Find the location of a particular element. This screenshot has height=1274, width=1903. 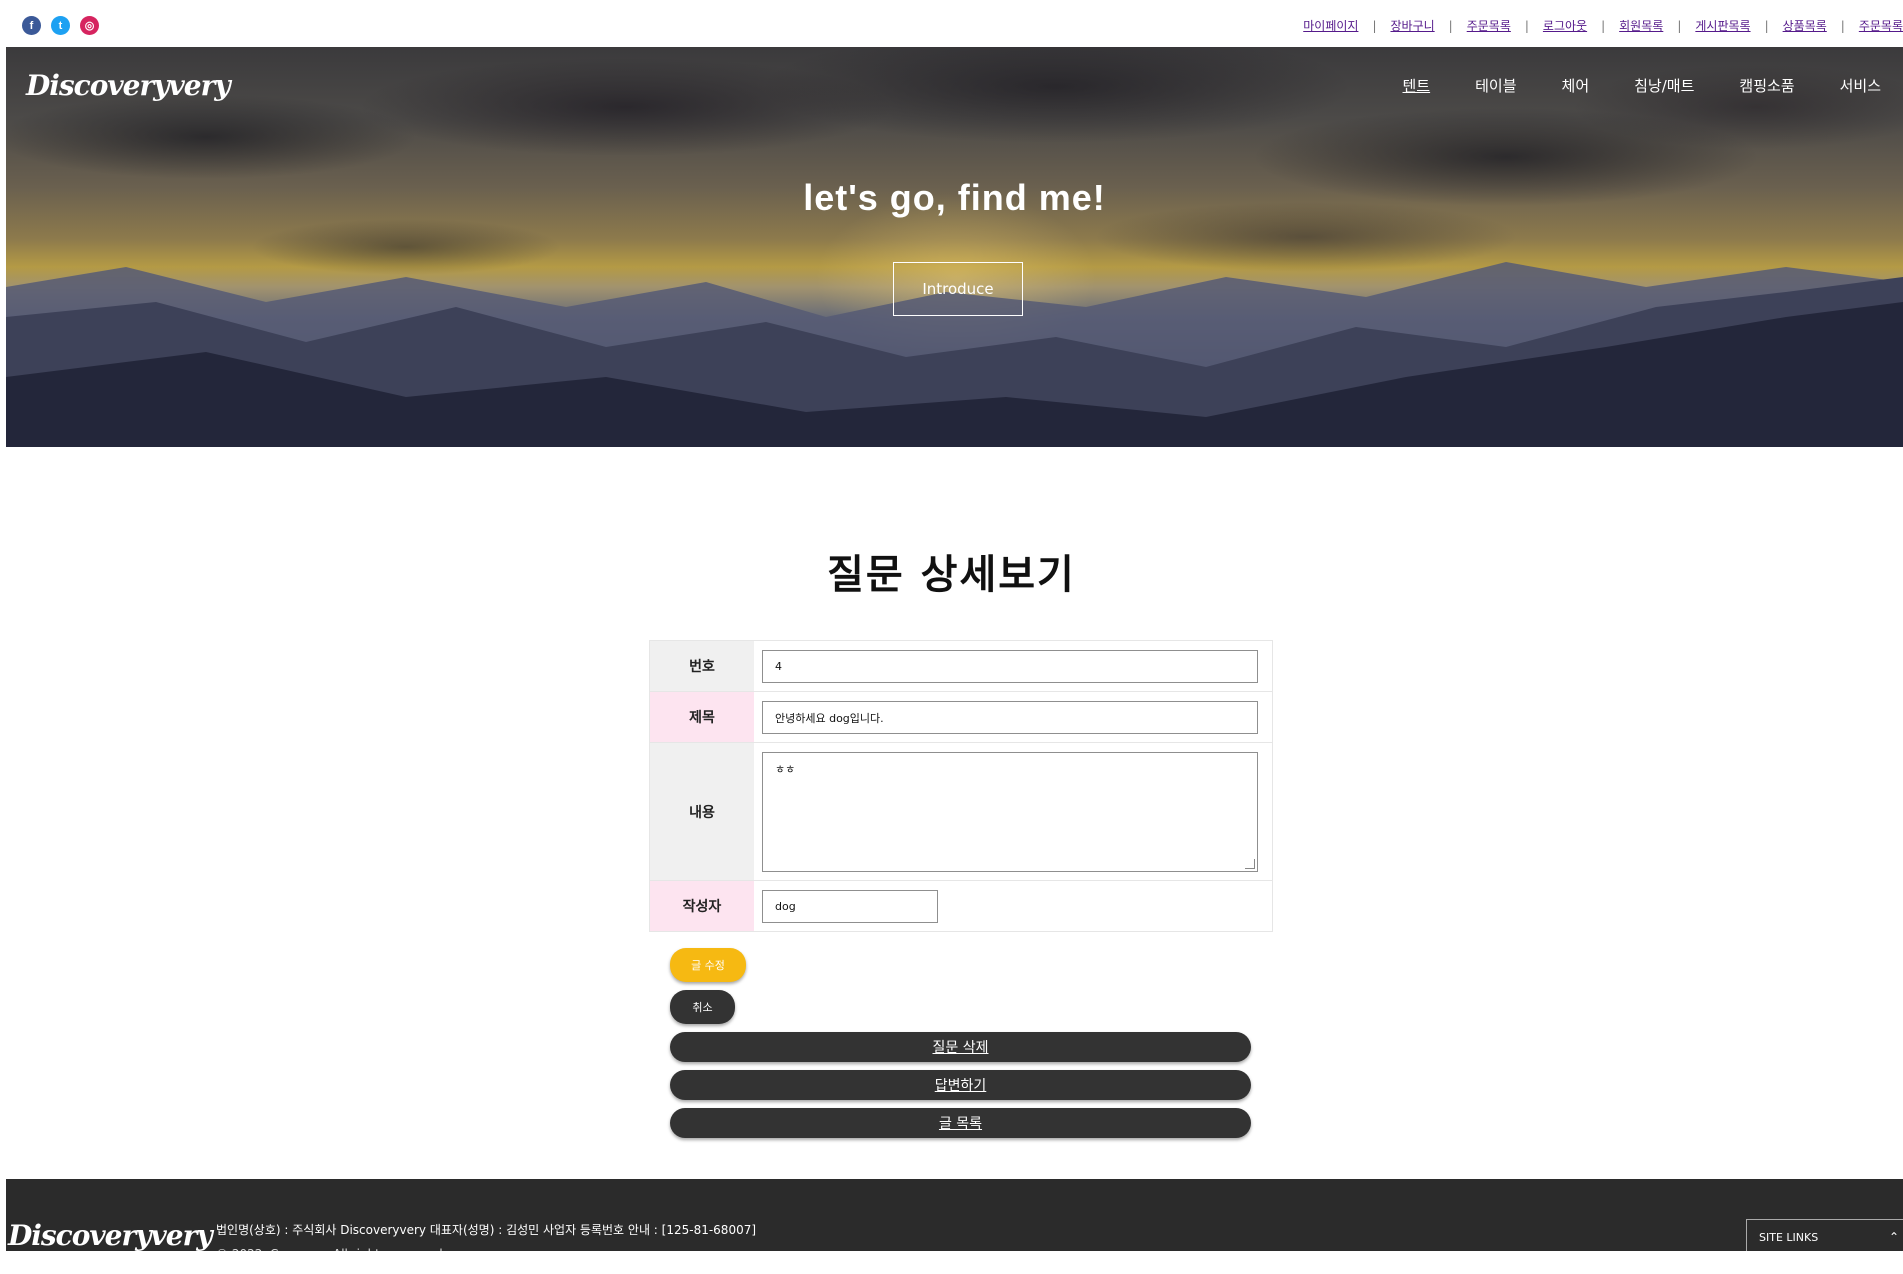

instagram-icon: ◎ is located at coordinates (89, 25).